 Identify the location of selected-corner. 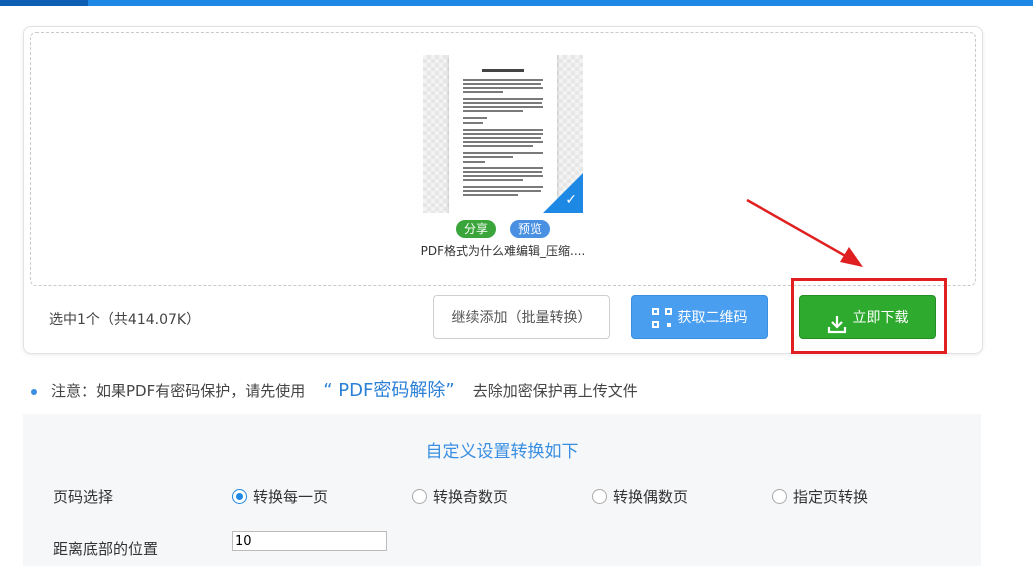
(563, 193).